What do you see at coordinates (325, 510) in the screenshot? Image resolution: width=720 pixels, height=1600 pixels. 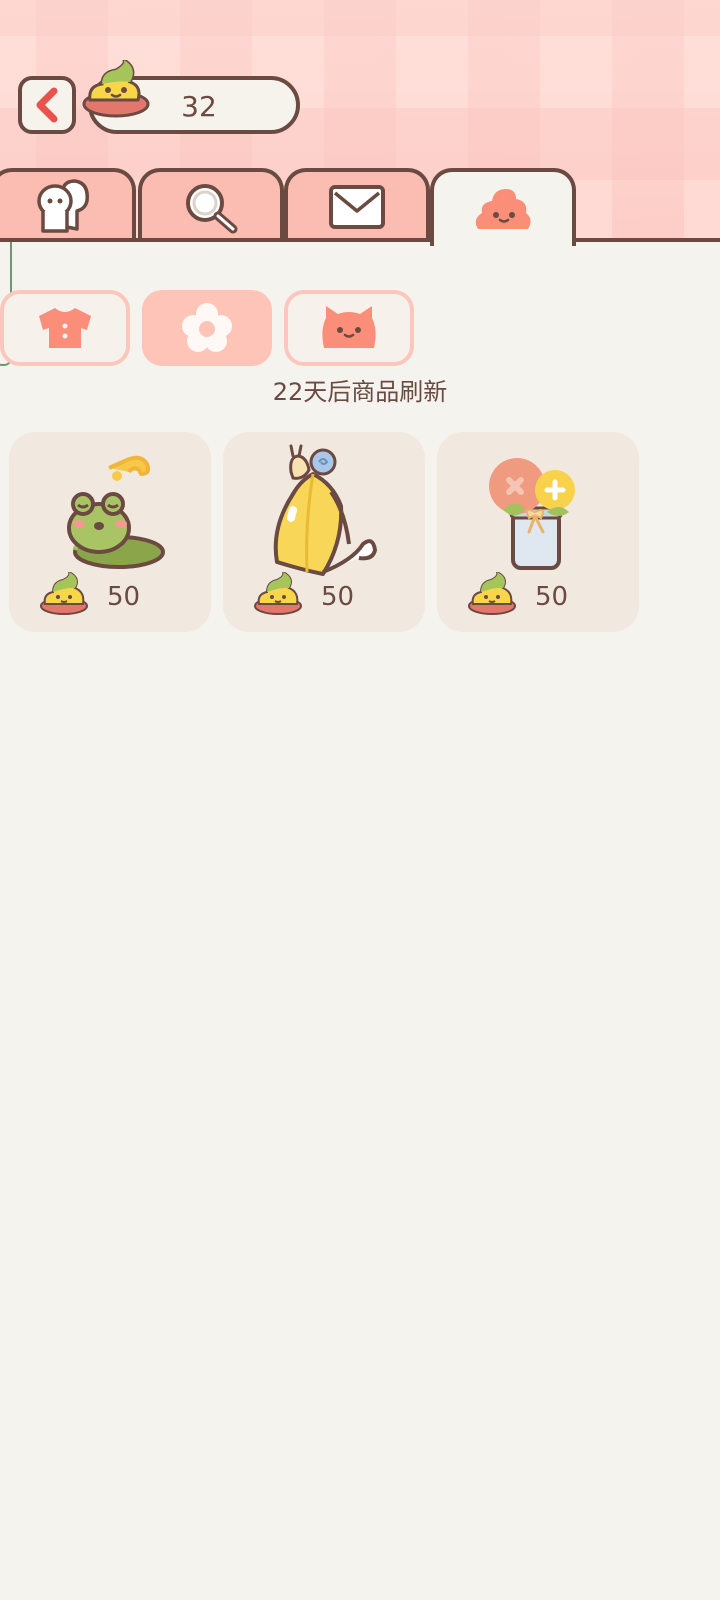 I see `yellow-umbrella-with-snail-icon` at bounding box center [325, 510].